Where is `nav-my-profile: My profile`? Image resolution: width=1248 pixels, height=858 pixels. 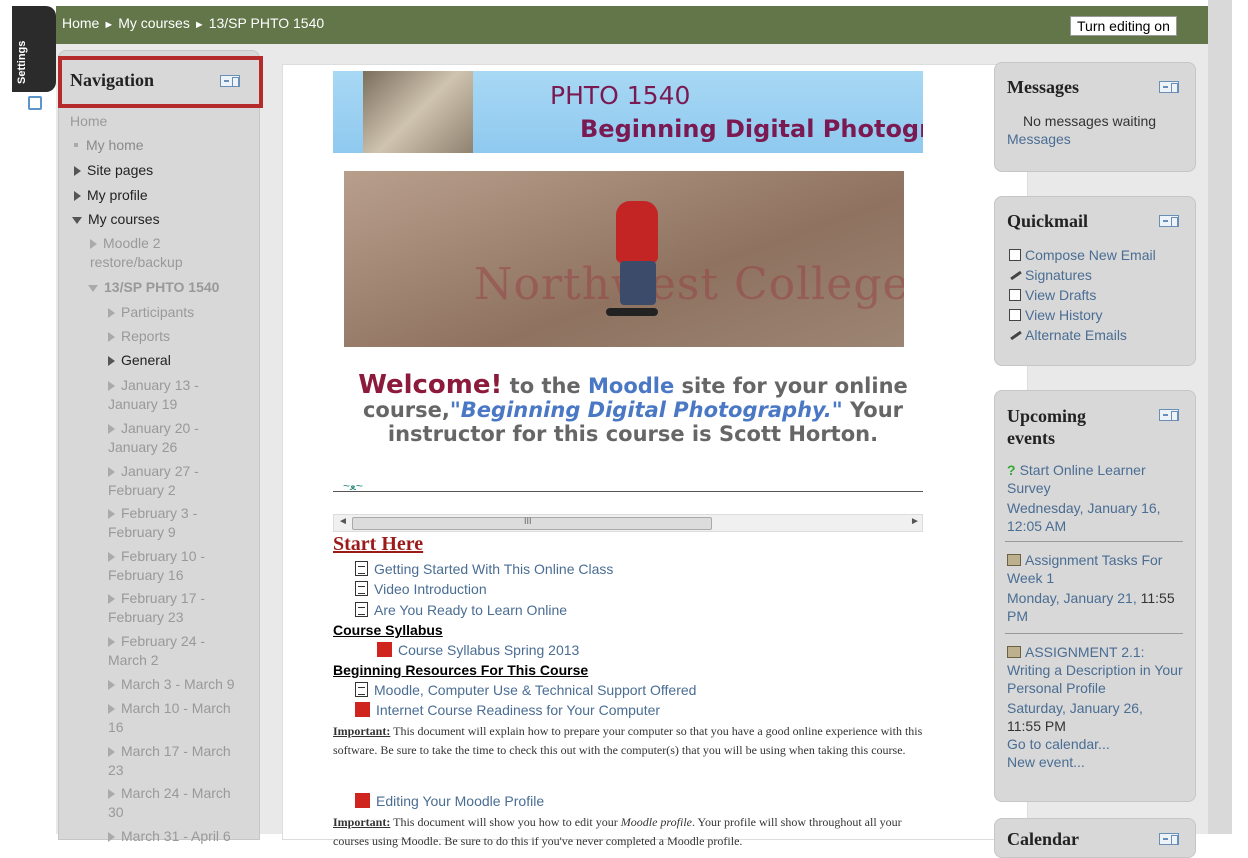 nav-my-profile: My profile is located at coordinates (111, 195).